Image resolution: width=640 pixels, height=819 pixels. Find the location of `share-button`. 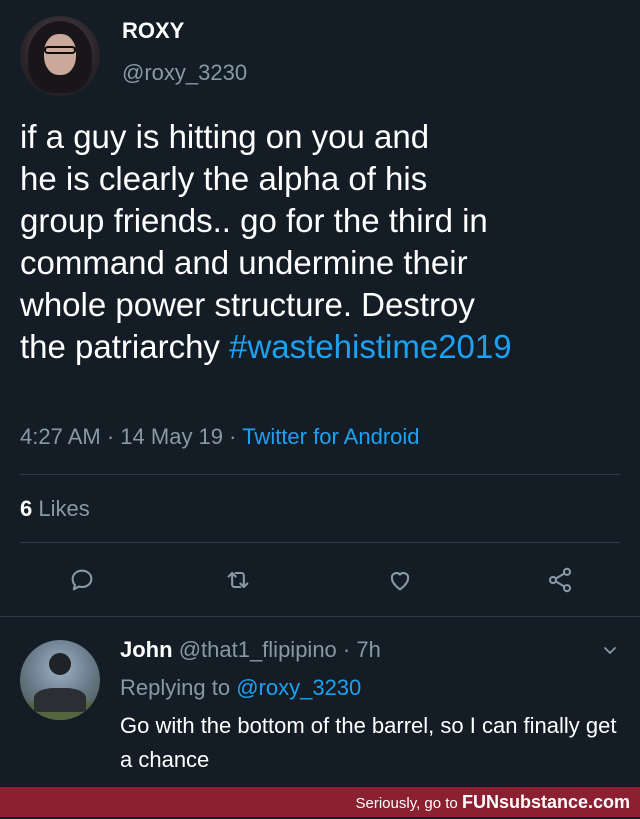

share-button is located at coordinates (560, 580).